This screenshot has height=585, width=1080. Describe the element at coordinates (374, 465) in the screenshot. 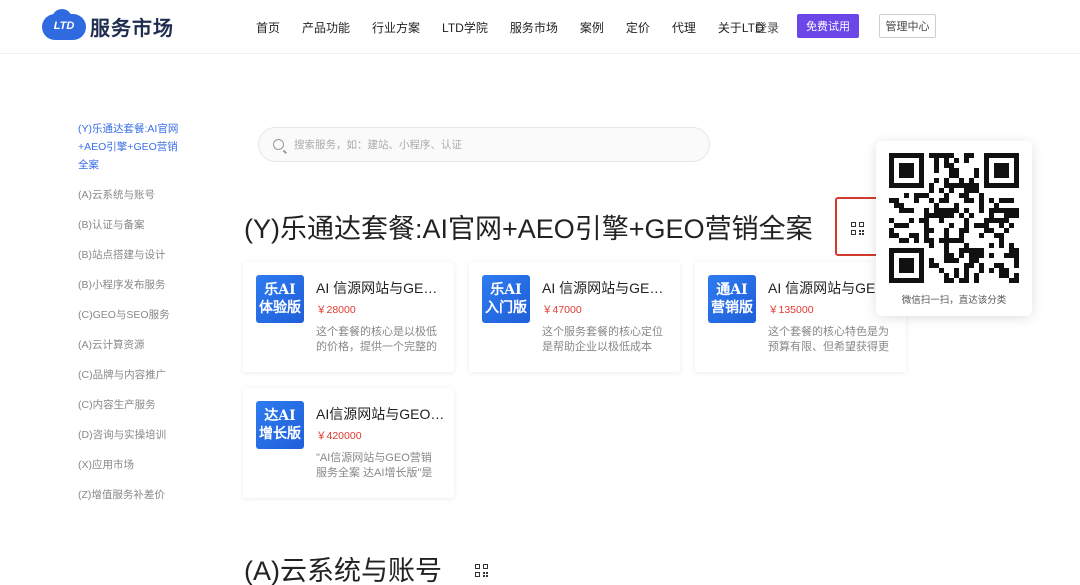

I see `package-desc: "AI信源网站与GEO营销服务全案 达AI增长版"是一套完整方案` at that location.